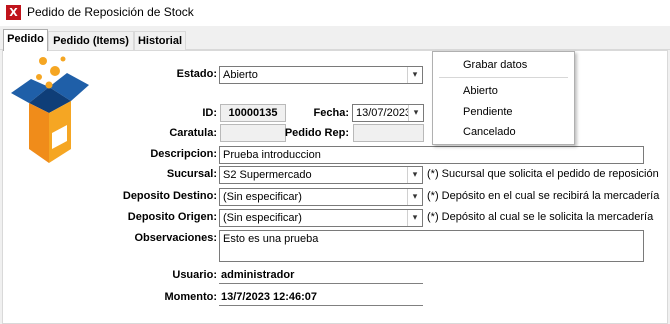 This screenshot has width=670, height=324. I want to click on deposito-origen-value: (Sin especificar), so click(262, 218).